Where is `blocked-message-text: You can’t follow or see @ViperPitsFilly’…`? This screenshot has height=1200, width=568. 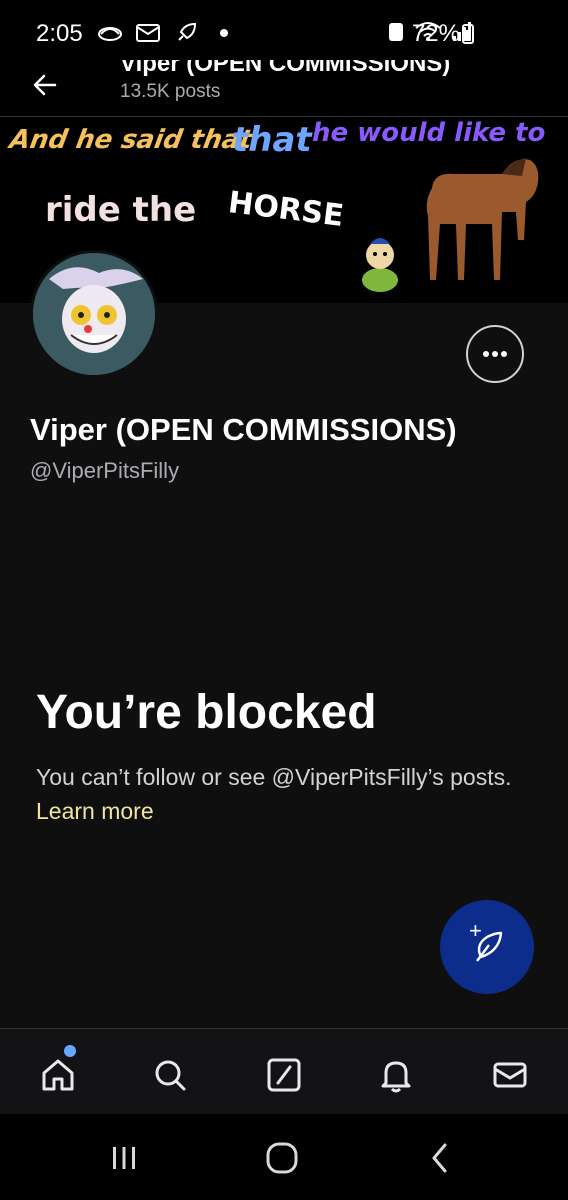
blocked-message-text: You can’t follow or see @ViperPitsFilly’… is located at coordinates (274, 777).